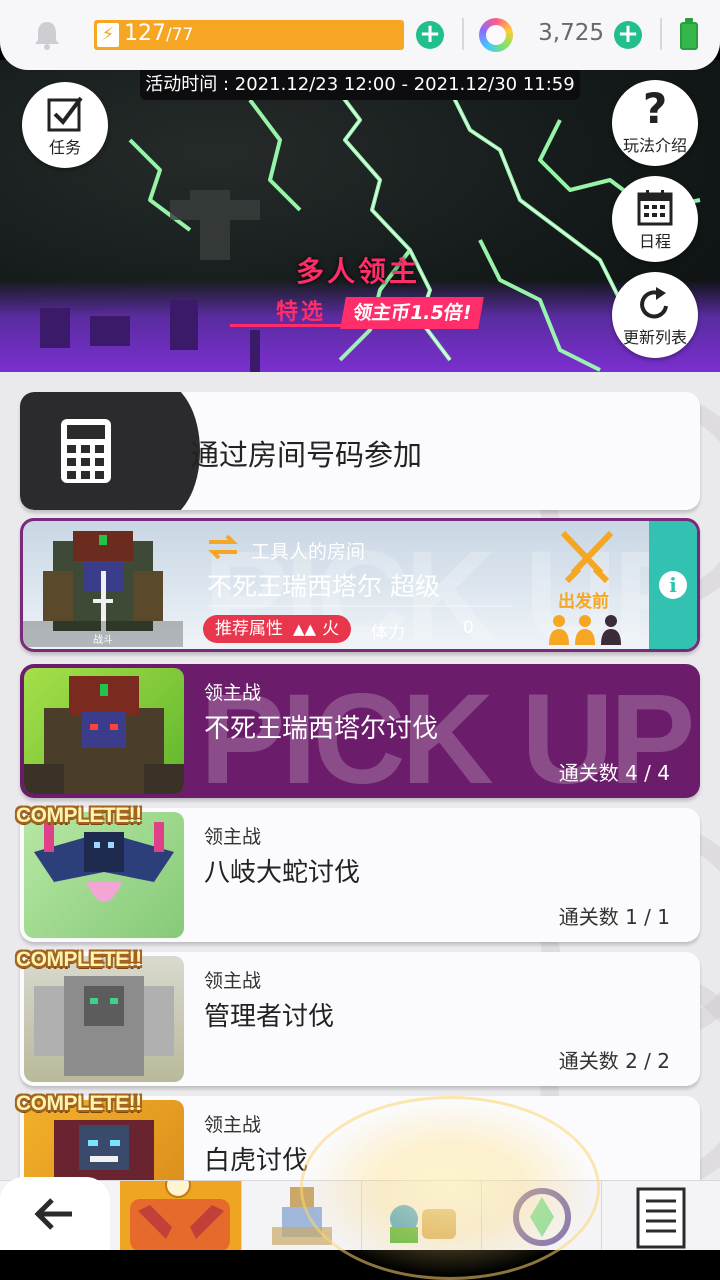  What do you see at coordinates (223, 547) in the screenshot?
I see `swap-icon` at bounding box center [223, 547].